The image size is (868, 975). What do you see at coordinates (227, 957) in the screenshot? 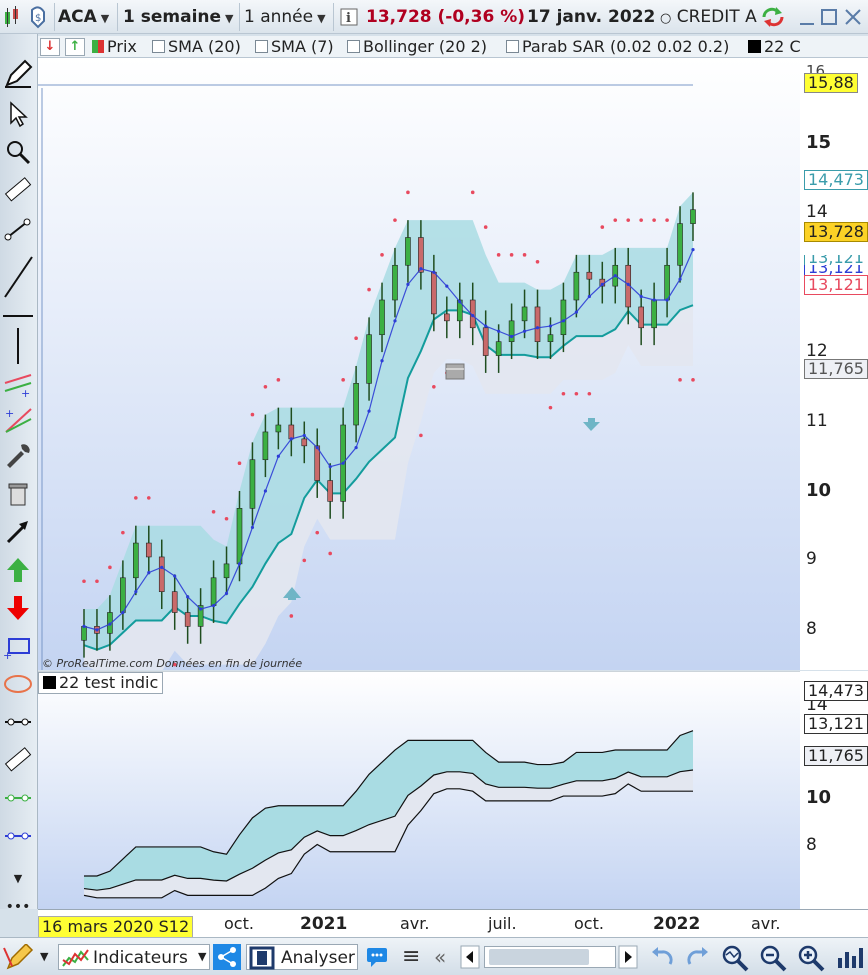
I see `share-icon` at bounding box center [227, 957].